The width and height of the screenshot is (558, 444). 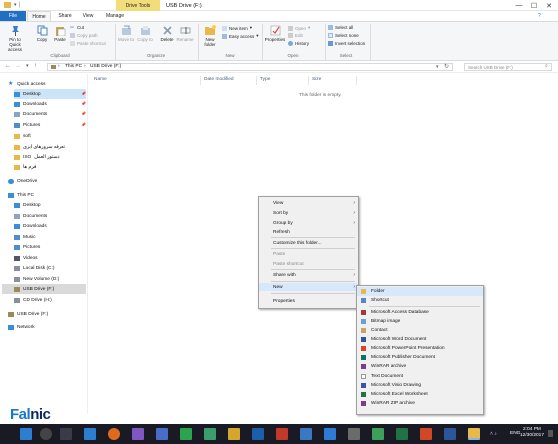 I want to click on search-taskbar-icon, so click(x=46, y=434).